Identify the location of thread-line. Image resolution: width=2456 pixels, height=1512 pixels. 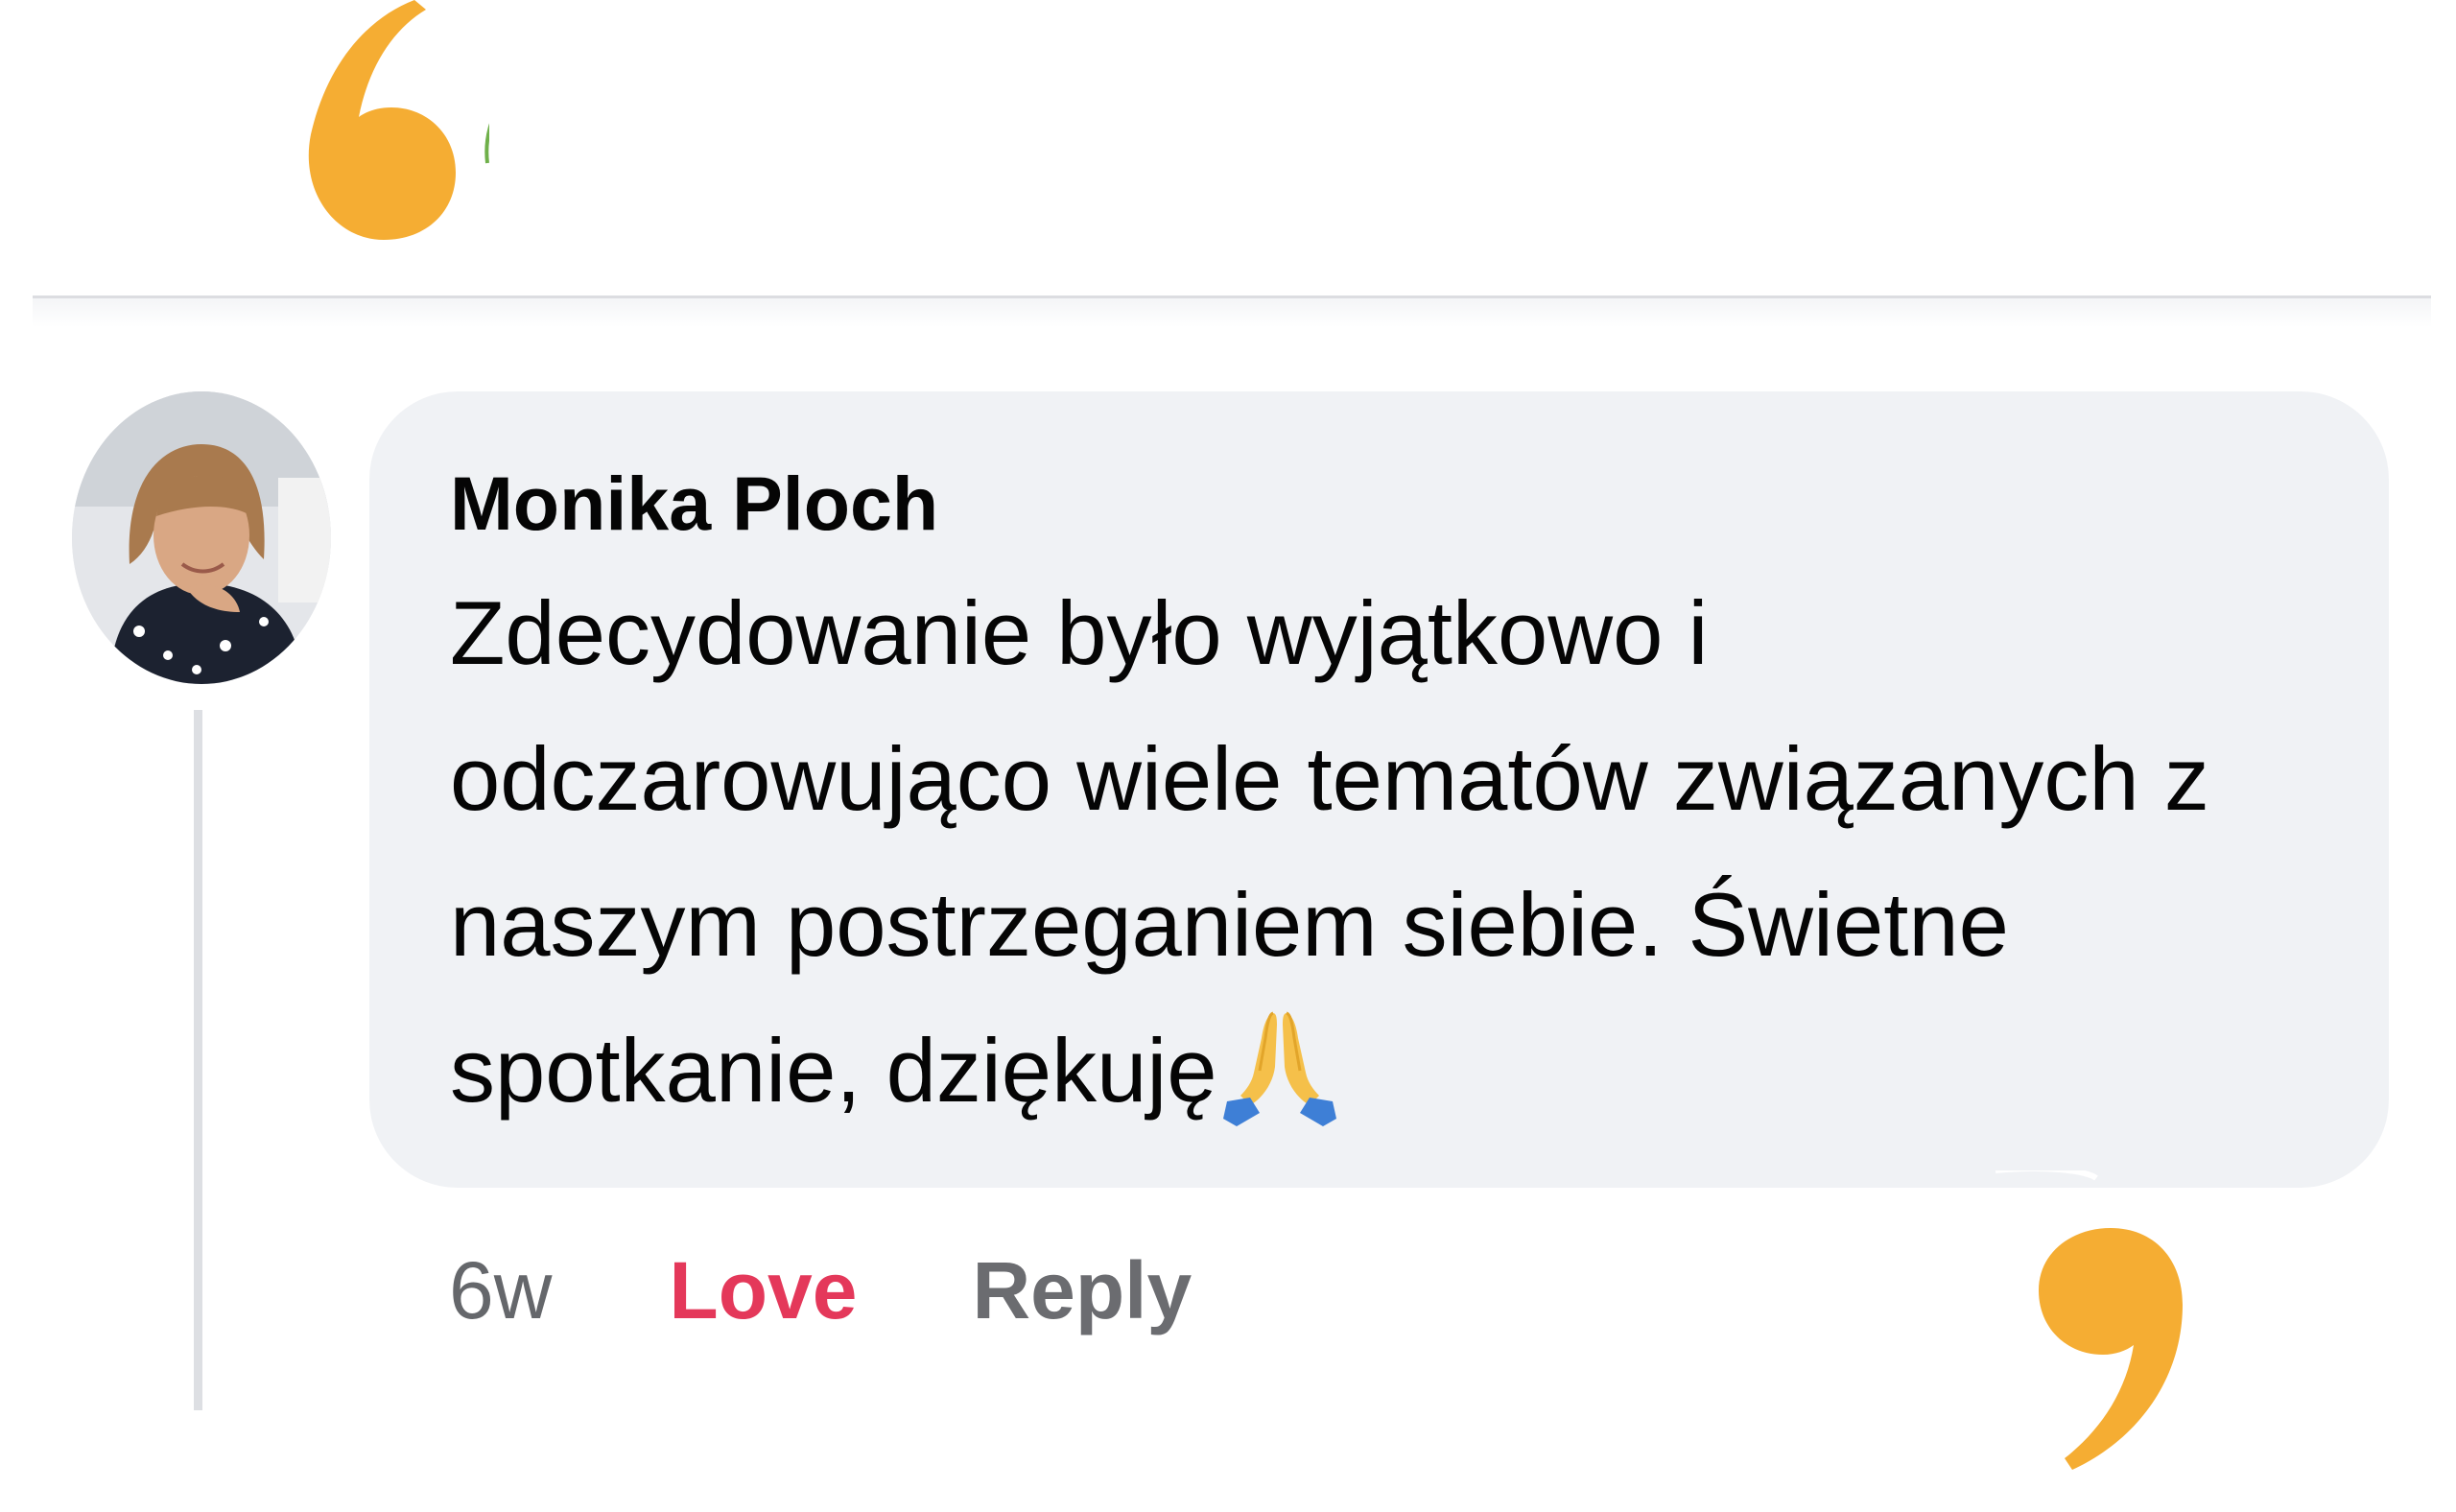
(198, 1060).